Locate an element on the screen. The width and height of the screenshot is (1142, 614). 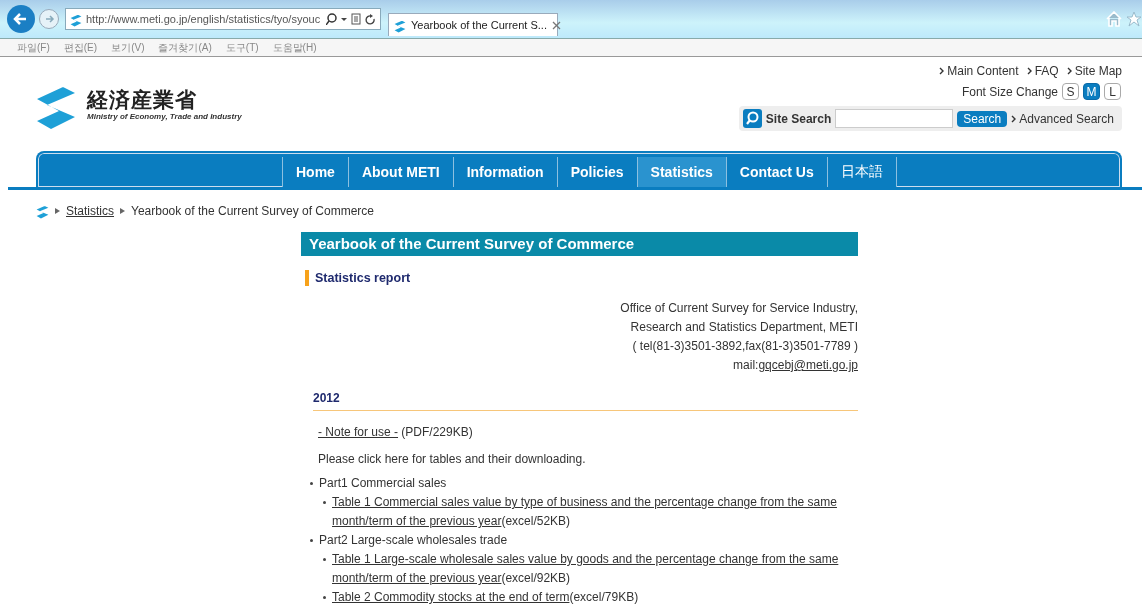
forward-button is located at coordinates (49, 19).